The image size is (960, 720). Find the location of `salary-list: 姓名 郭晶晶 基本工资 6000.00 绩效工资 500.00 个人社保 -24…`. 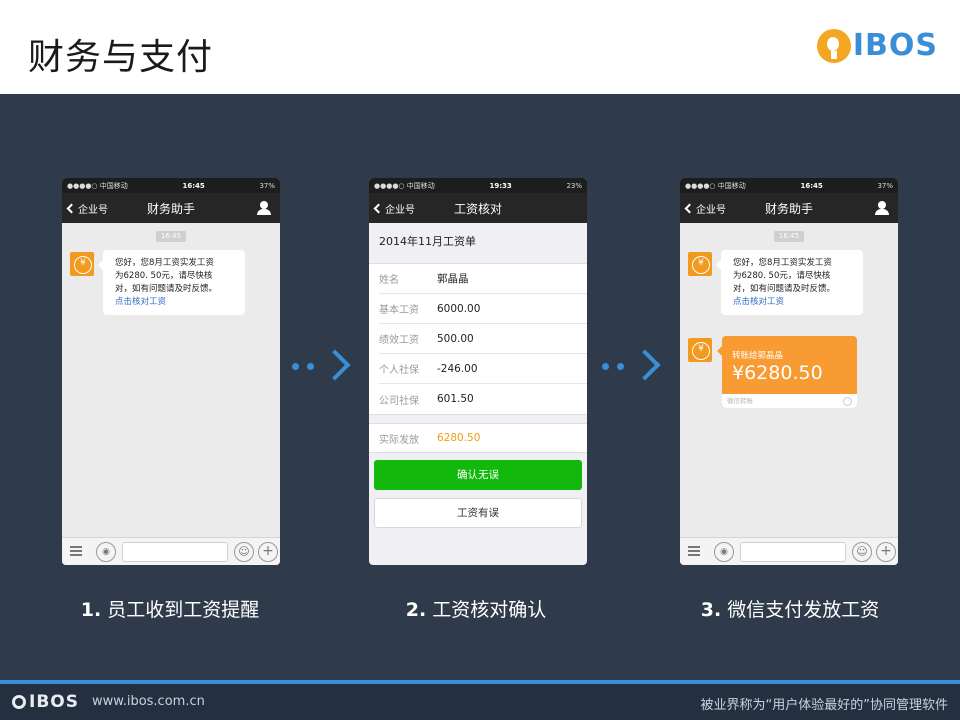

salary-list: 姓名 郭晶晶 基本工资 6000.00 绩效工资 500.00 个人社保 -24… is located at coordinates (478, 339).